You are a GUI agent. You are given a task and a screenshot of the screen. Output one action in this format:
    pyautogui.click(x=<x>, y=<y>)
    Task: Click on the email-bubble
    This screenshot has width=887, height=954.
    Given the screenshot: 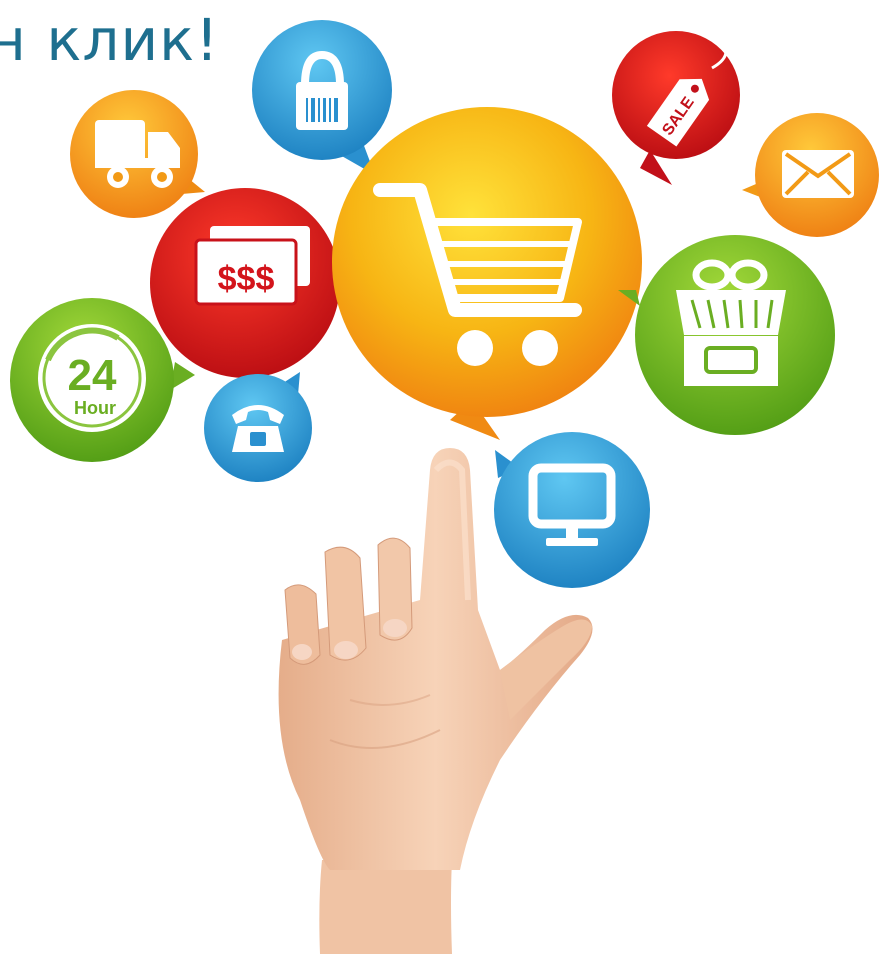 What is the action you would take?
    pyautogui.click(x=810, y=175)
    